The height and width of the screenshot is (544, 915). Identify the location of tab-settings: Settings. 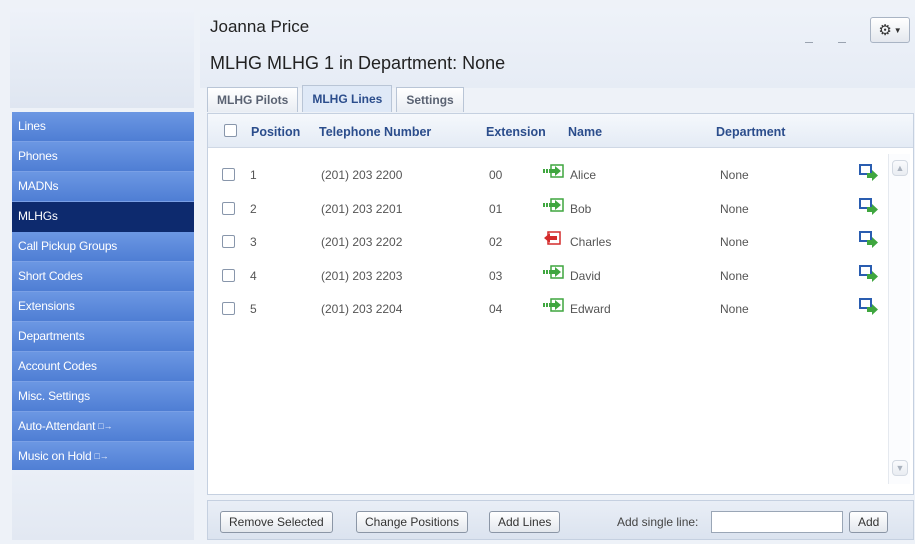
(430, 99).